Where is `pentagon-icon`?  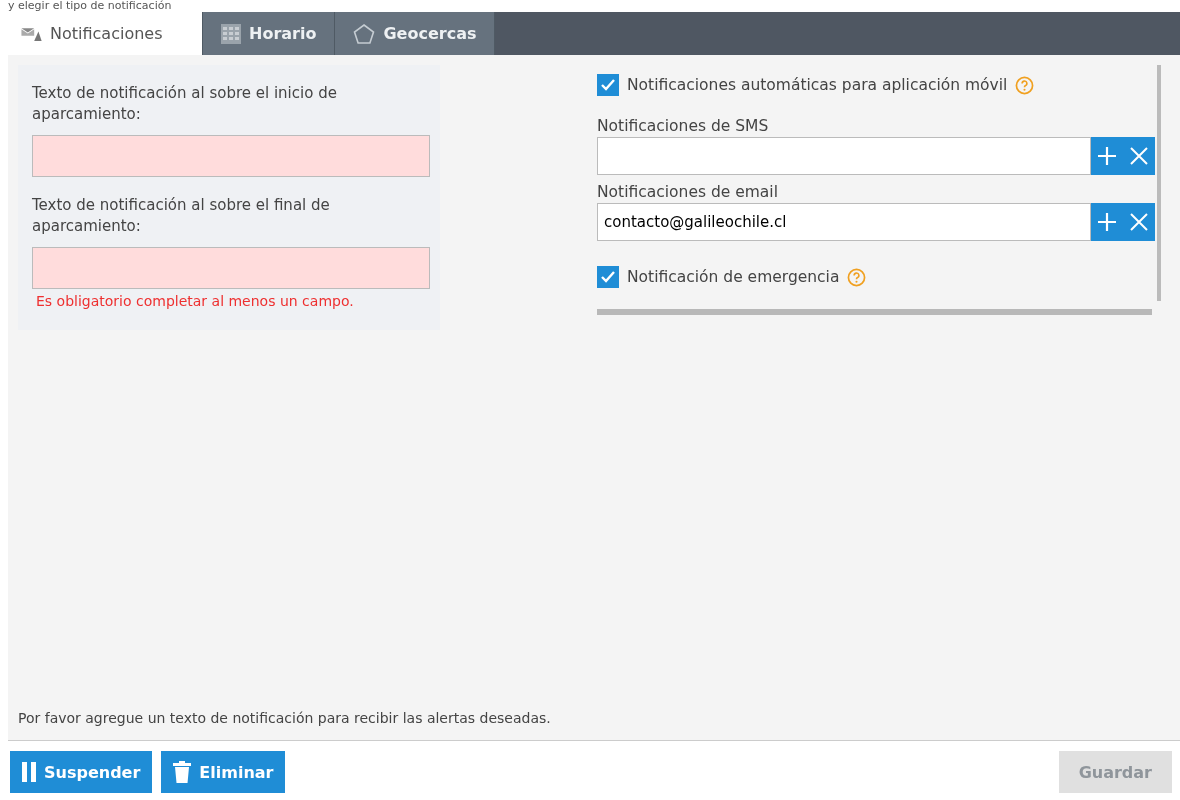
pentagon-icon is located at coordinates (364, 33).